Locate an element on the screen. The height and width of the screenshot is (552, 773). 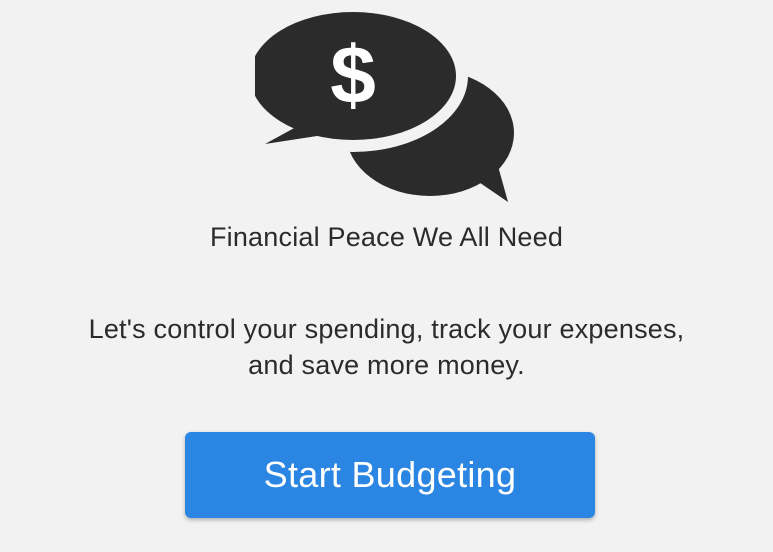
speech-bubbles-dollar-icon: $ is located at coordinates (379, 103).